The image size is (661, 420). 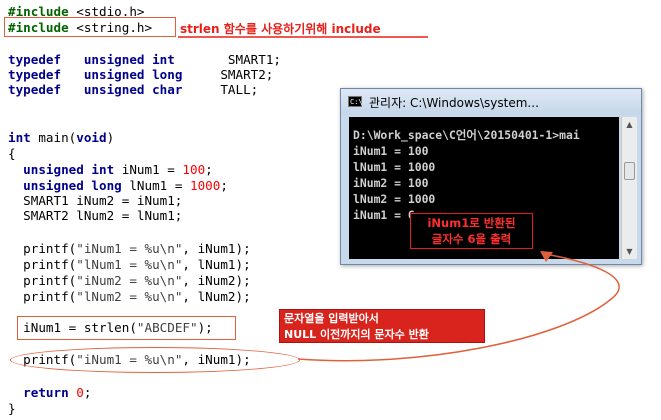 What do you see at coordinates (391, 183) in the screenshot?
I see `console-line: iNum2 = 100` at bounding box center [391, 183].